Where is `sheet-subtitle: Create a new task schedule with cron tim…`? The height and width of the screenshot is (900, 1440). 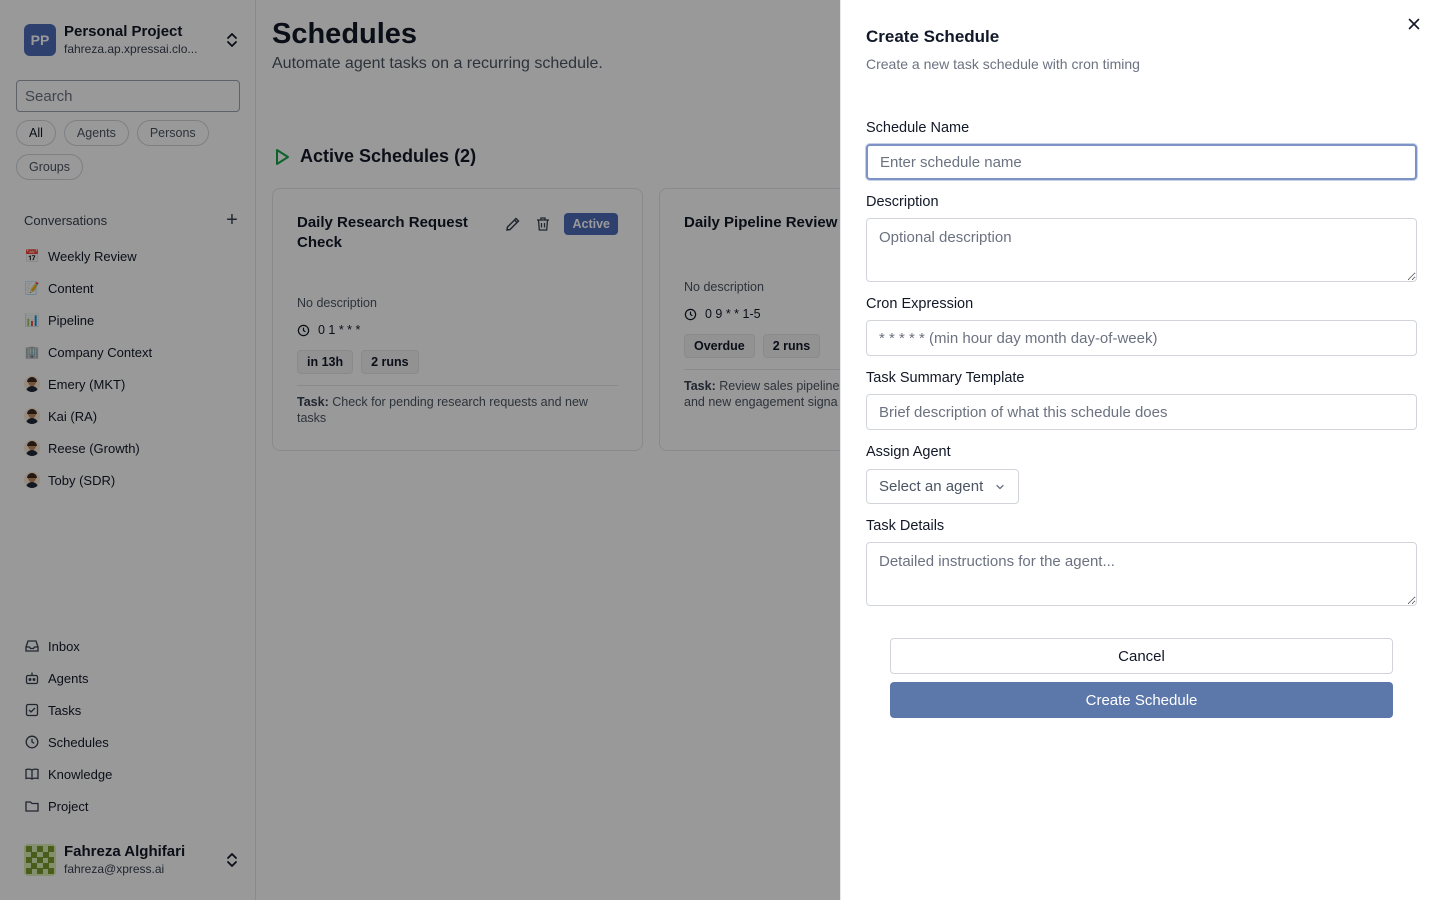
sheet-subtitle: Create a new task schedule with cron tim… is located at coordinates (1003, 64).